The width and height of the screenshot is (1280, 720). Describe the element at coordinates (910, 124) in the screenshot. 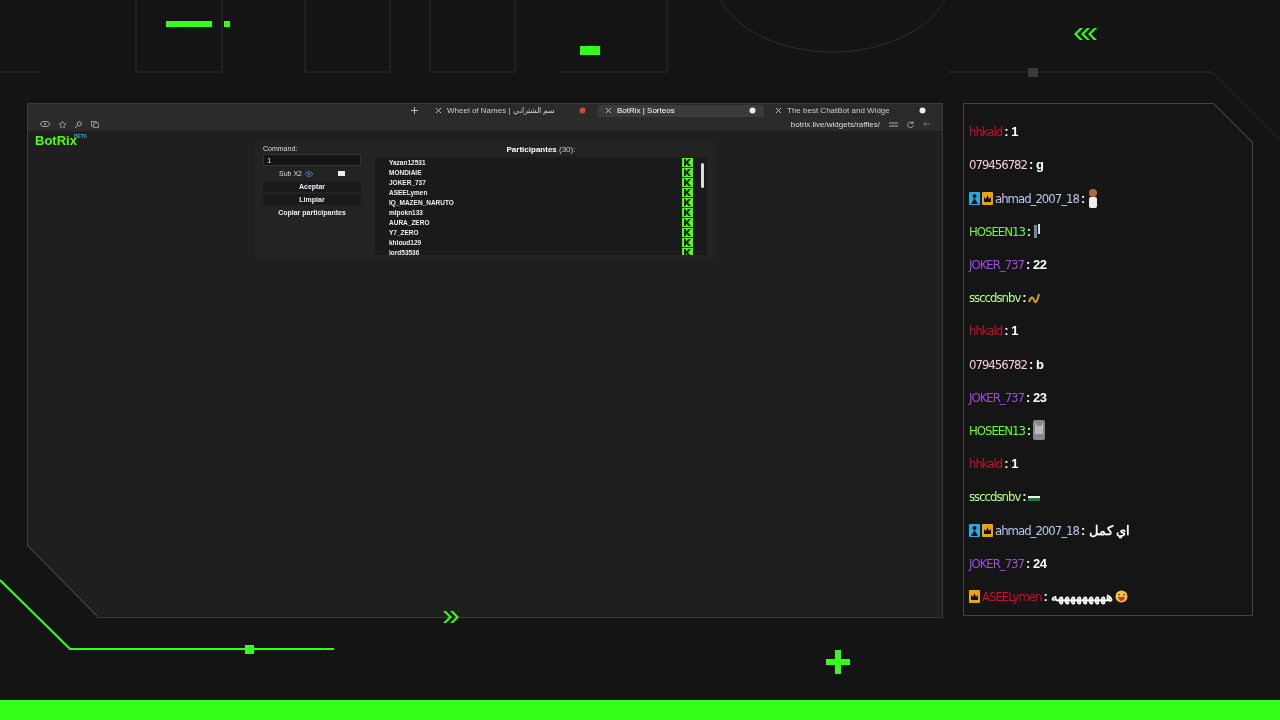

I see `reload-icon` at that location.